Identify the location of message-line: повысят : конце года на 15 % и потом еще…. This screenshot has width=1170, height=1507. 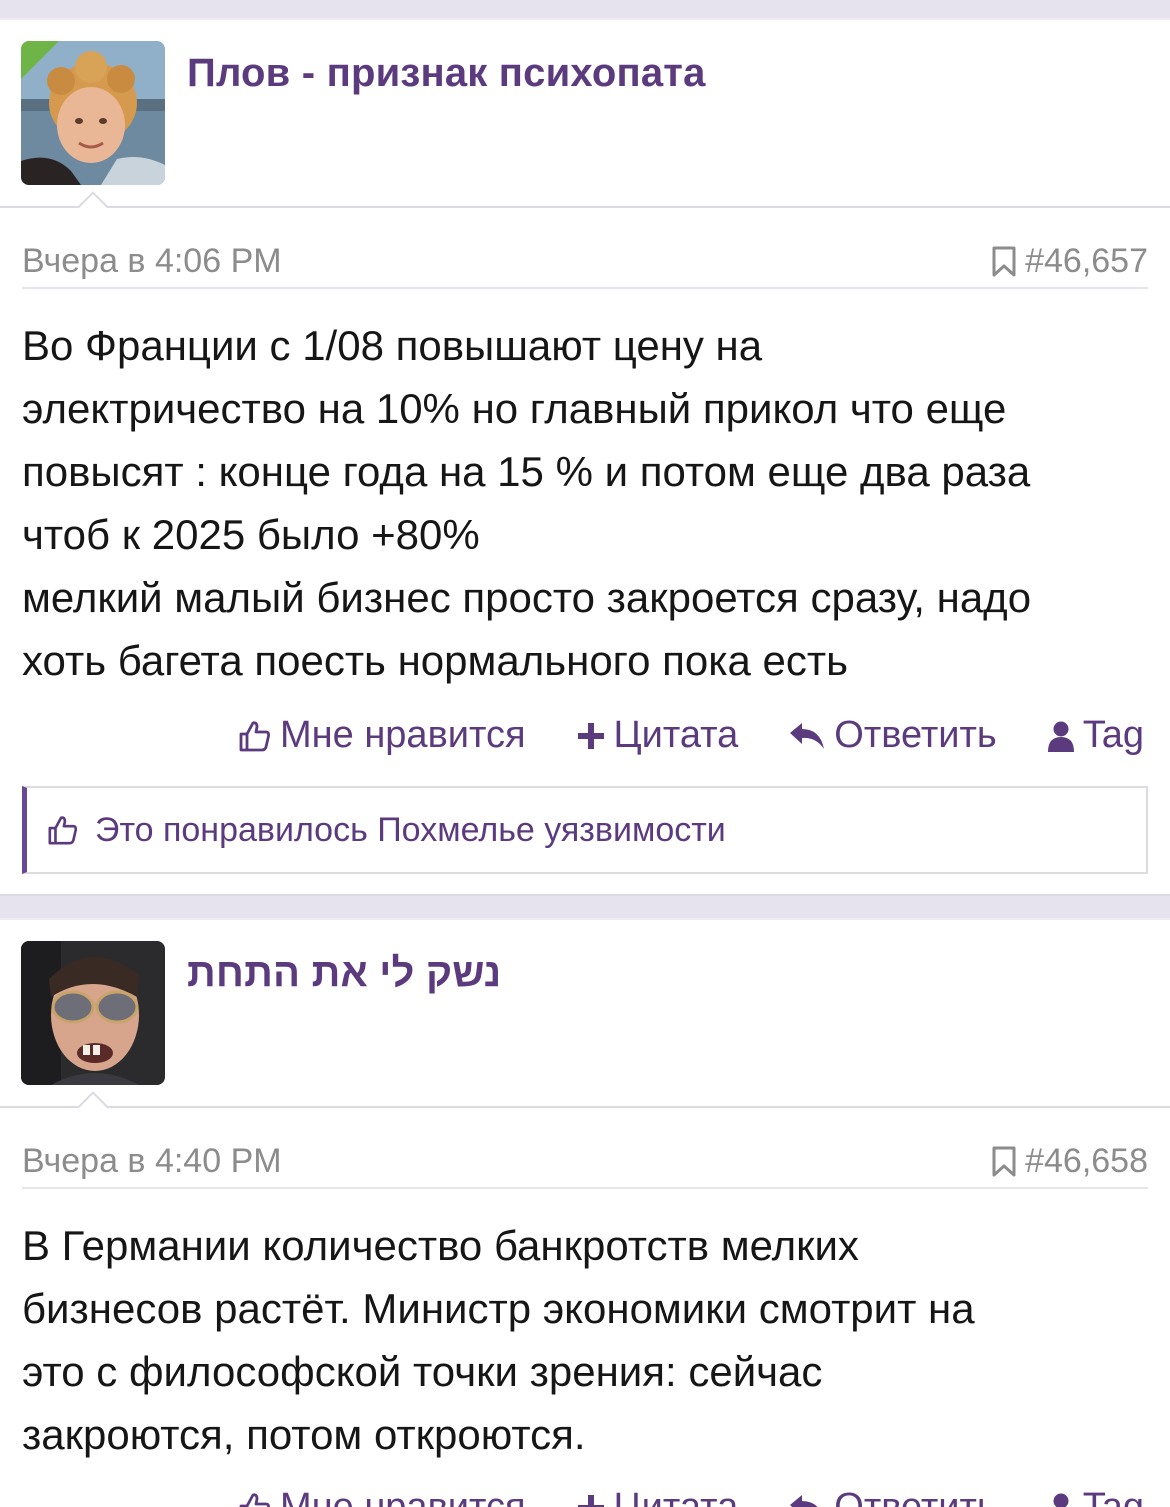
(526, 471).